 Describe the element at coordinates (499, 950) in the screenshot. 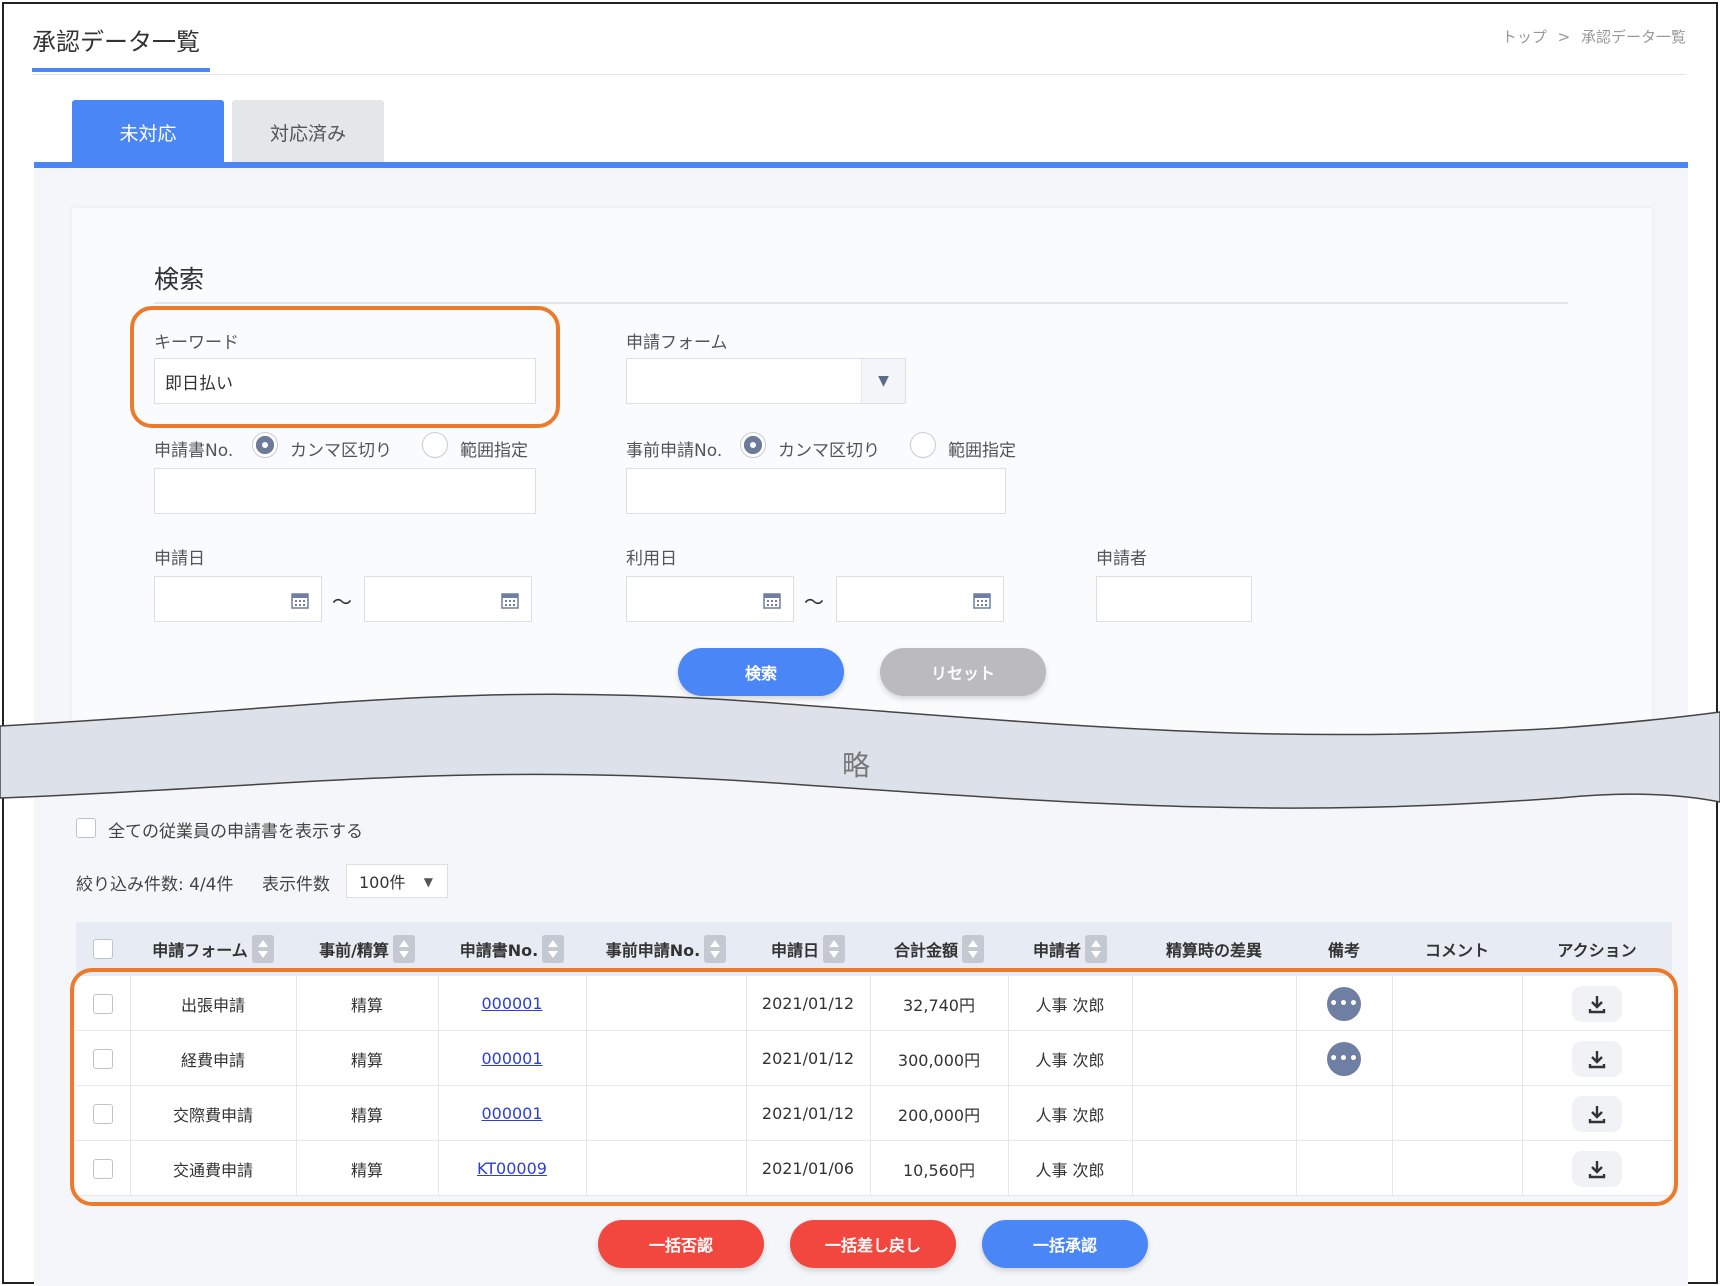

I see `header-app-no-label: 申請書No.` at that location.